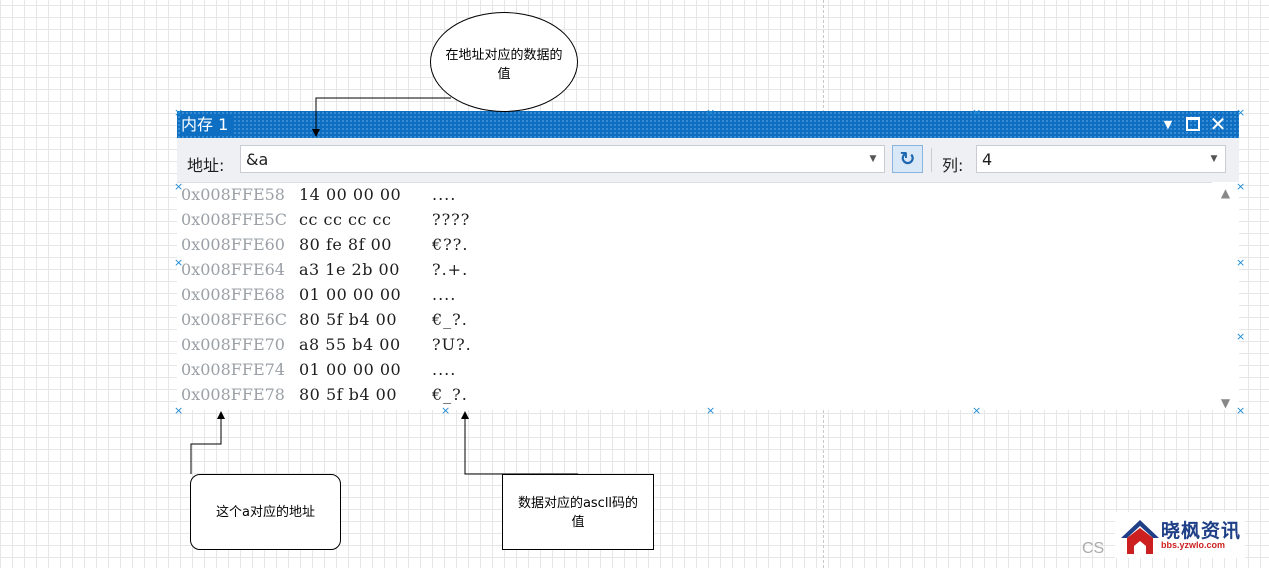 The height and width of the screenshot is (568, 1269). Describe the element at coordinates (578, 522) in the screenshot. I see `ascii-callout-line2: 值` at that location.